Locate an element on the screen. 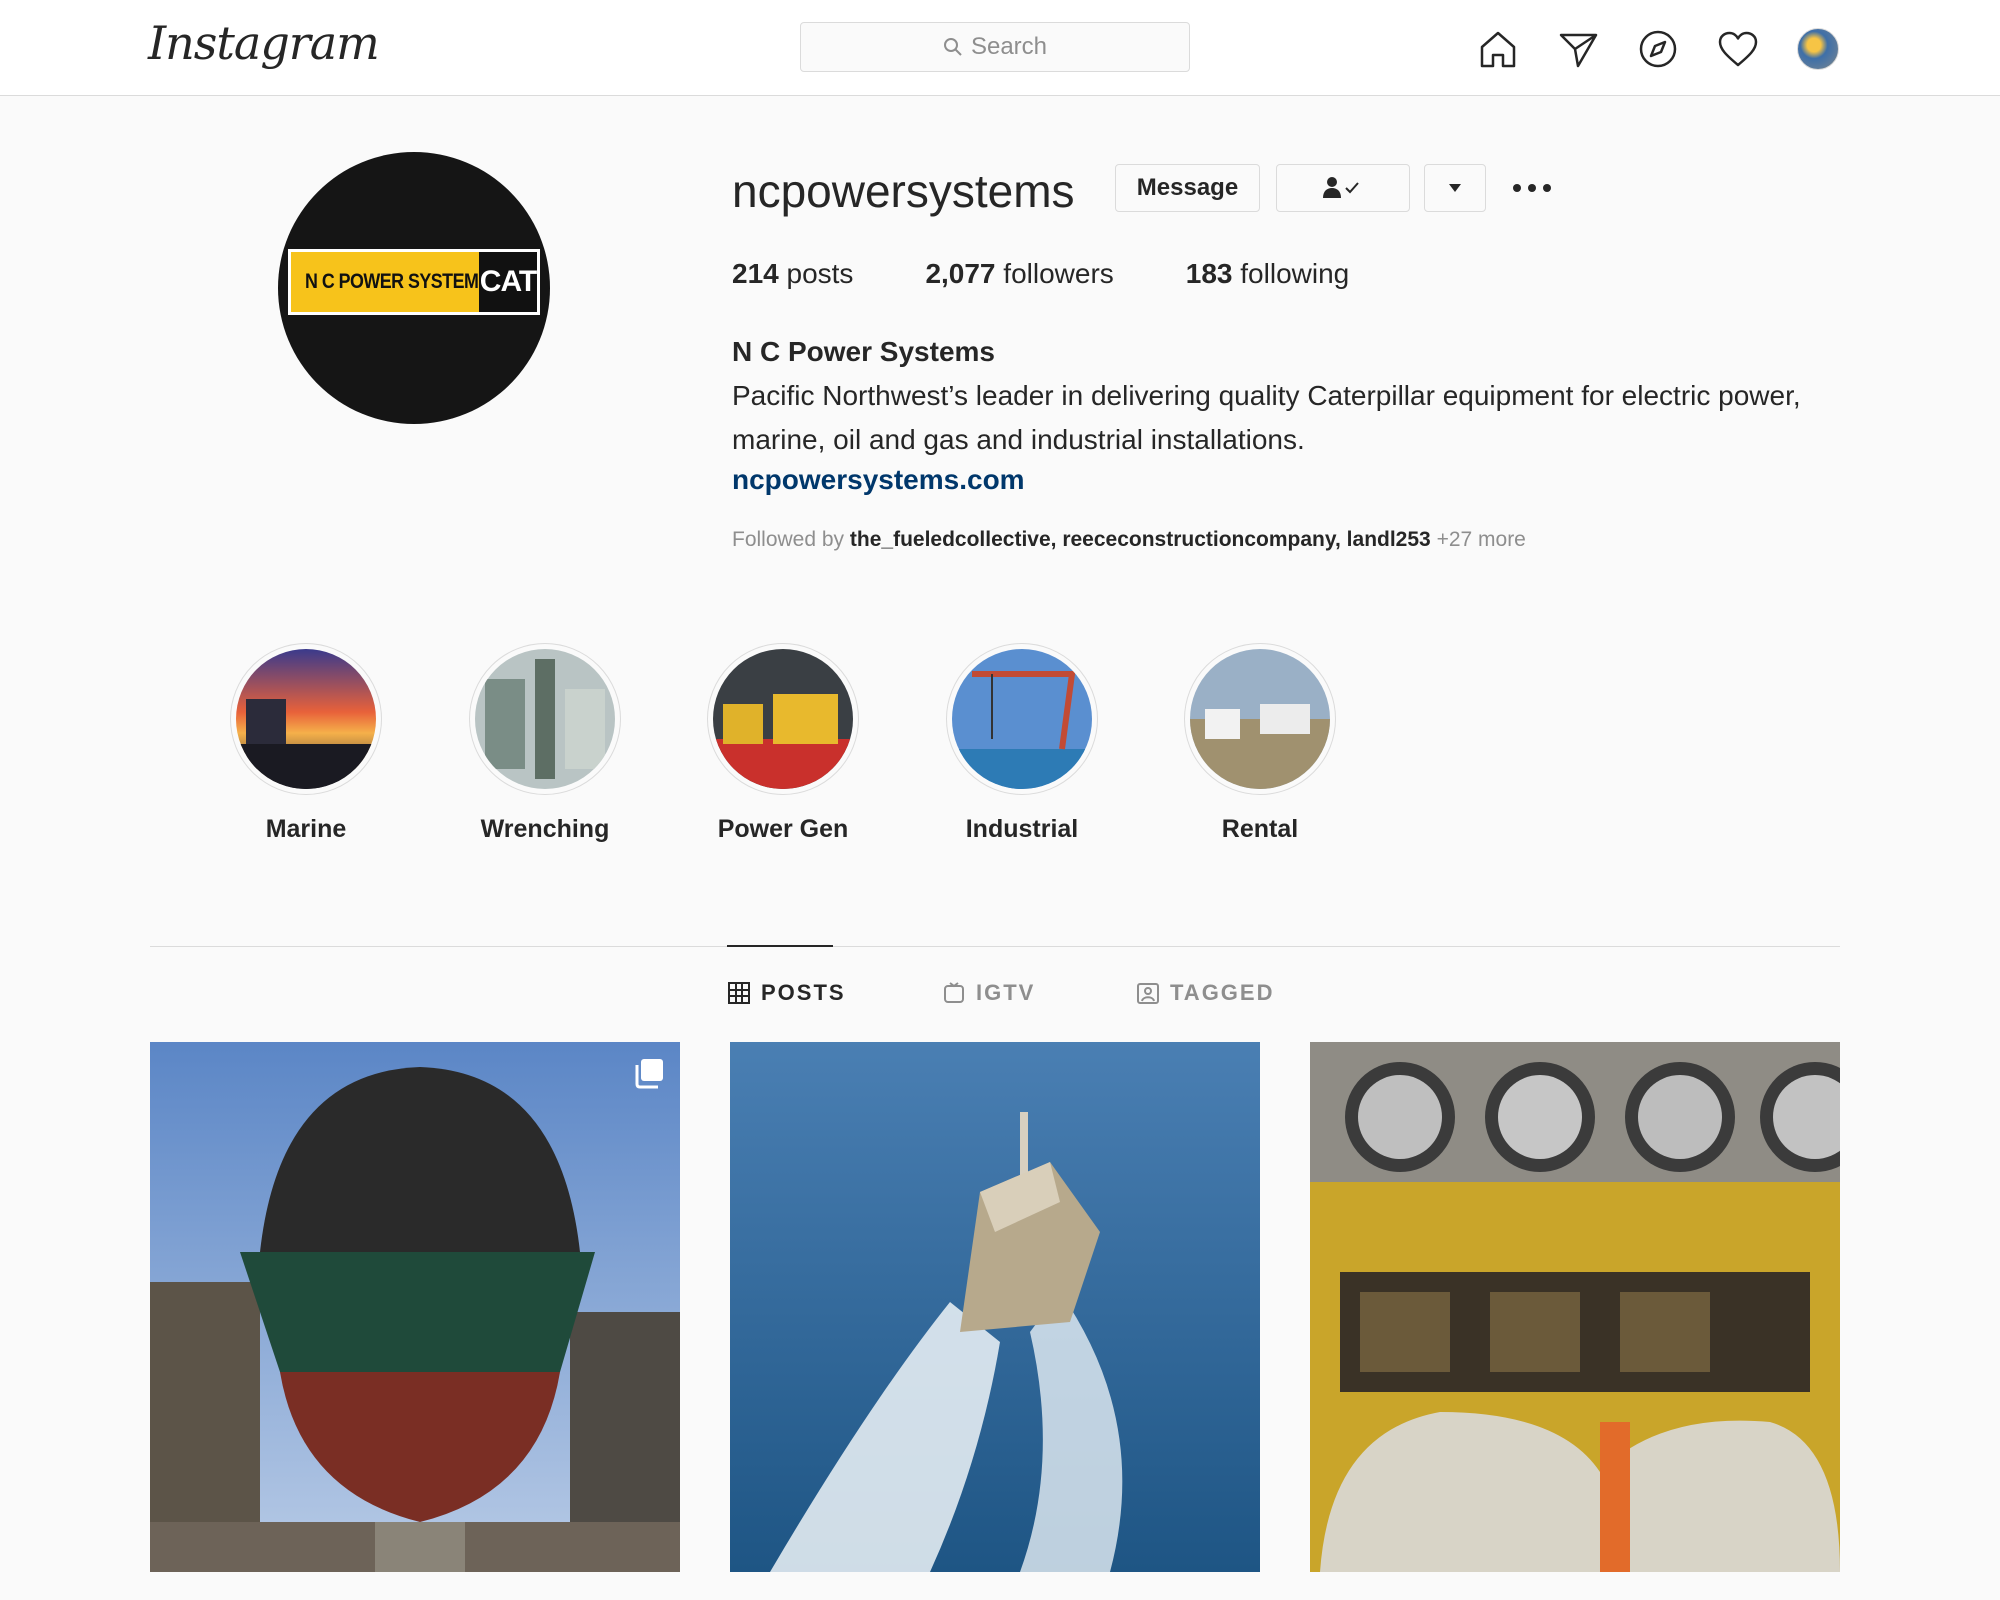 This screenshot has height=1600, width=2000. multiple-images-icon is located at coordinates (649, 1074).